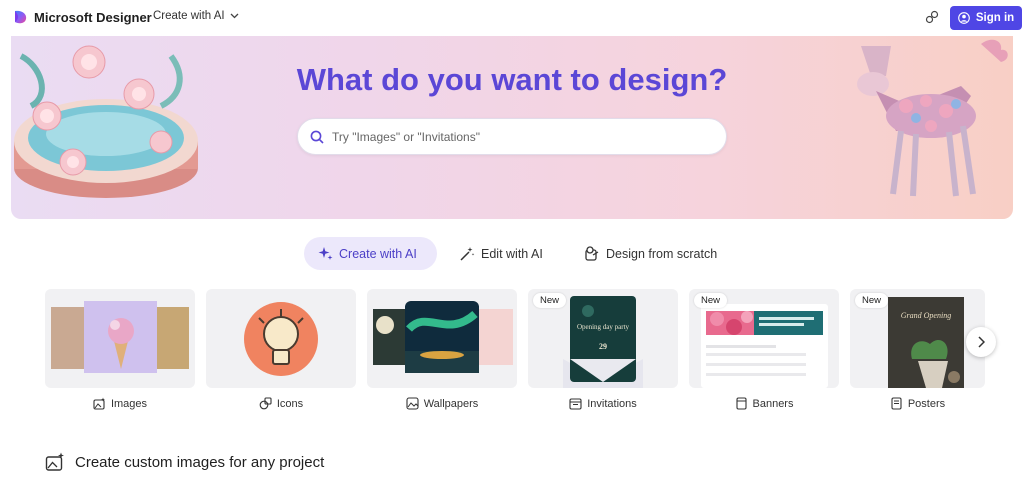  I want to click on carousel-next-button, so click(981, 342).